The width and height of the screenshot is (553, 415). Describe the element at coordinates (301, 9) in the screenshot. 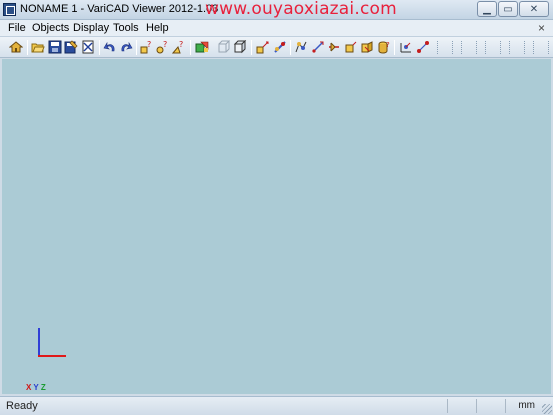

I see `watermark-text: www.ouyaoxiazai.com` at that location.